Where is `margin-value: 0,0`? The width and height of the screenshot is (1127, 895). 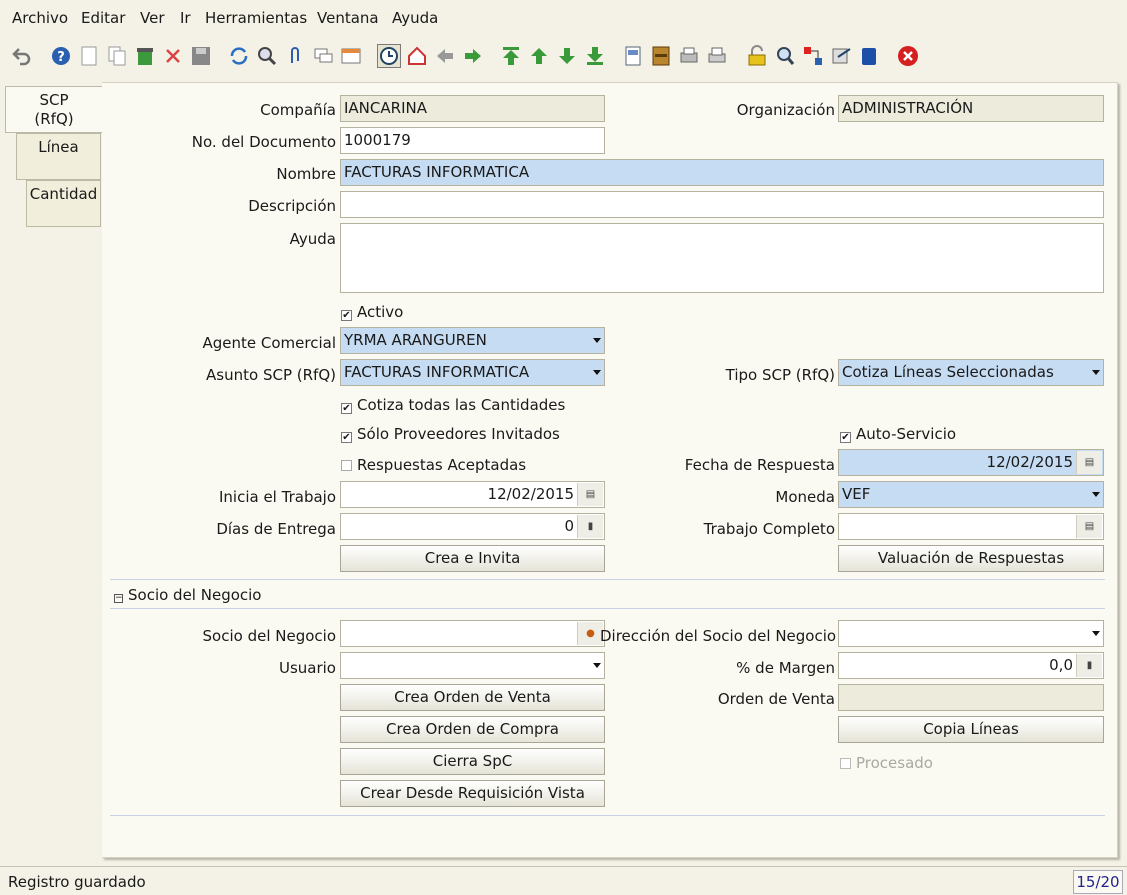
margin-value: 0,0 is located at coordinates (1061, 665).